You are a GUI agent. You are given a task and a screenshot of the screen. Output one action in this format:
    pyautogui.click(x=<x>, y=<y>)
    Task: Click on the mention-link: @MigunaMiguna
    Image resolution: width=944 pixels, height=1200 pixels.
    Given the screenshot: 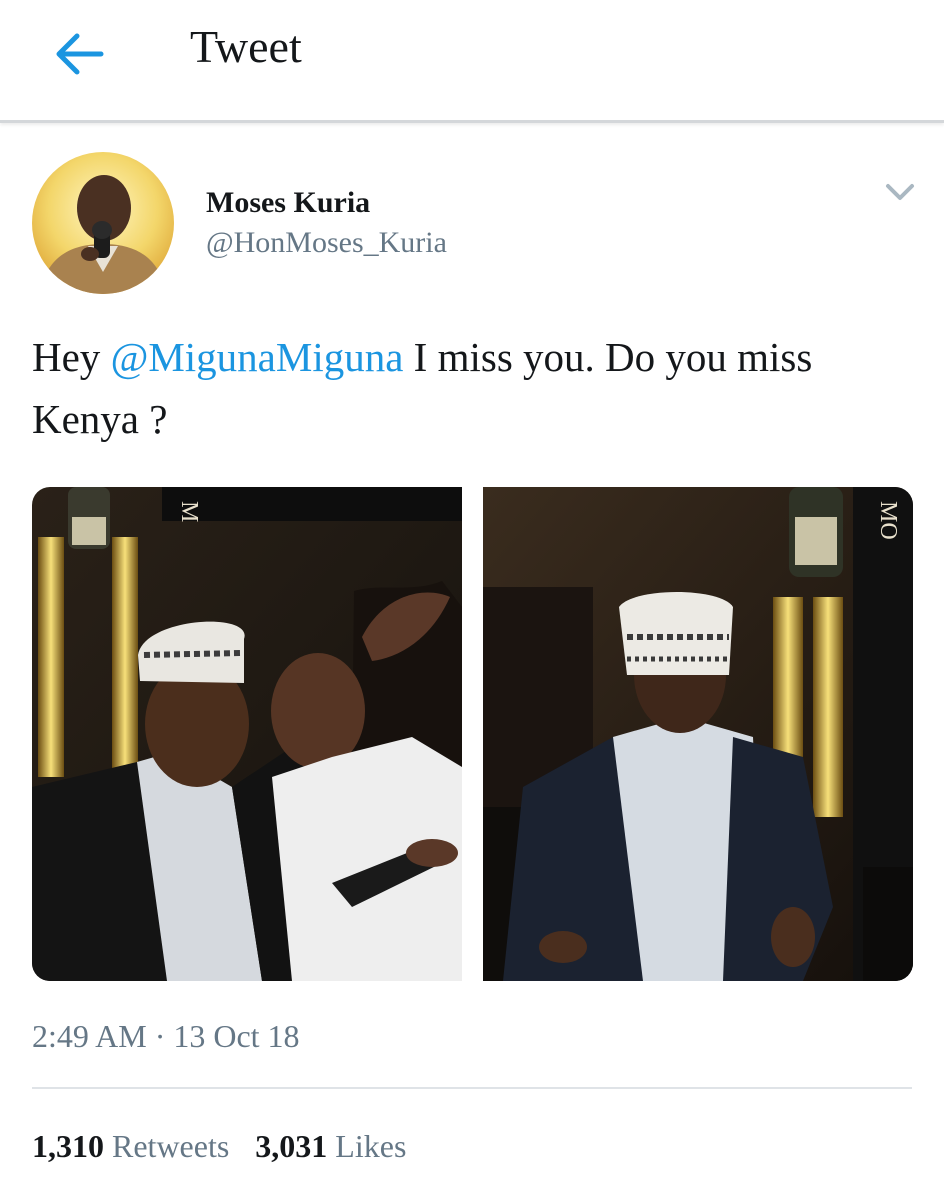 What is the action you would take?
    pyautogui.click(x=257, y=357)
    